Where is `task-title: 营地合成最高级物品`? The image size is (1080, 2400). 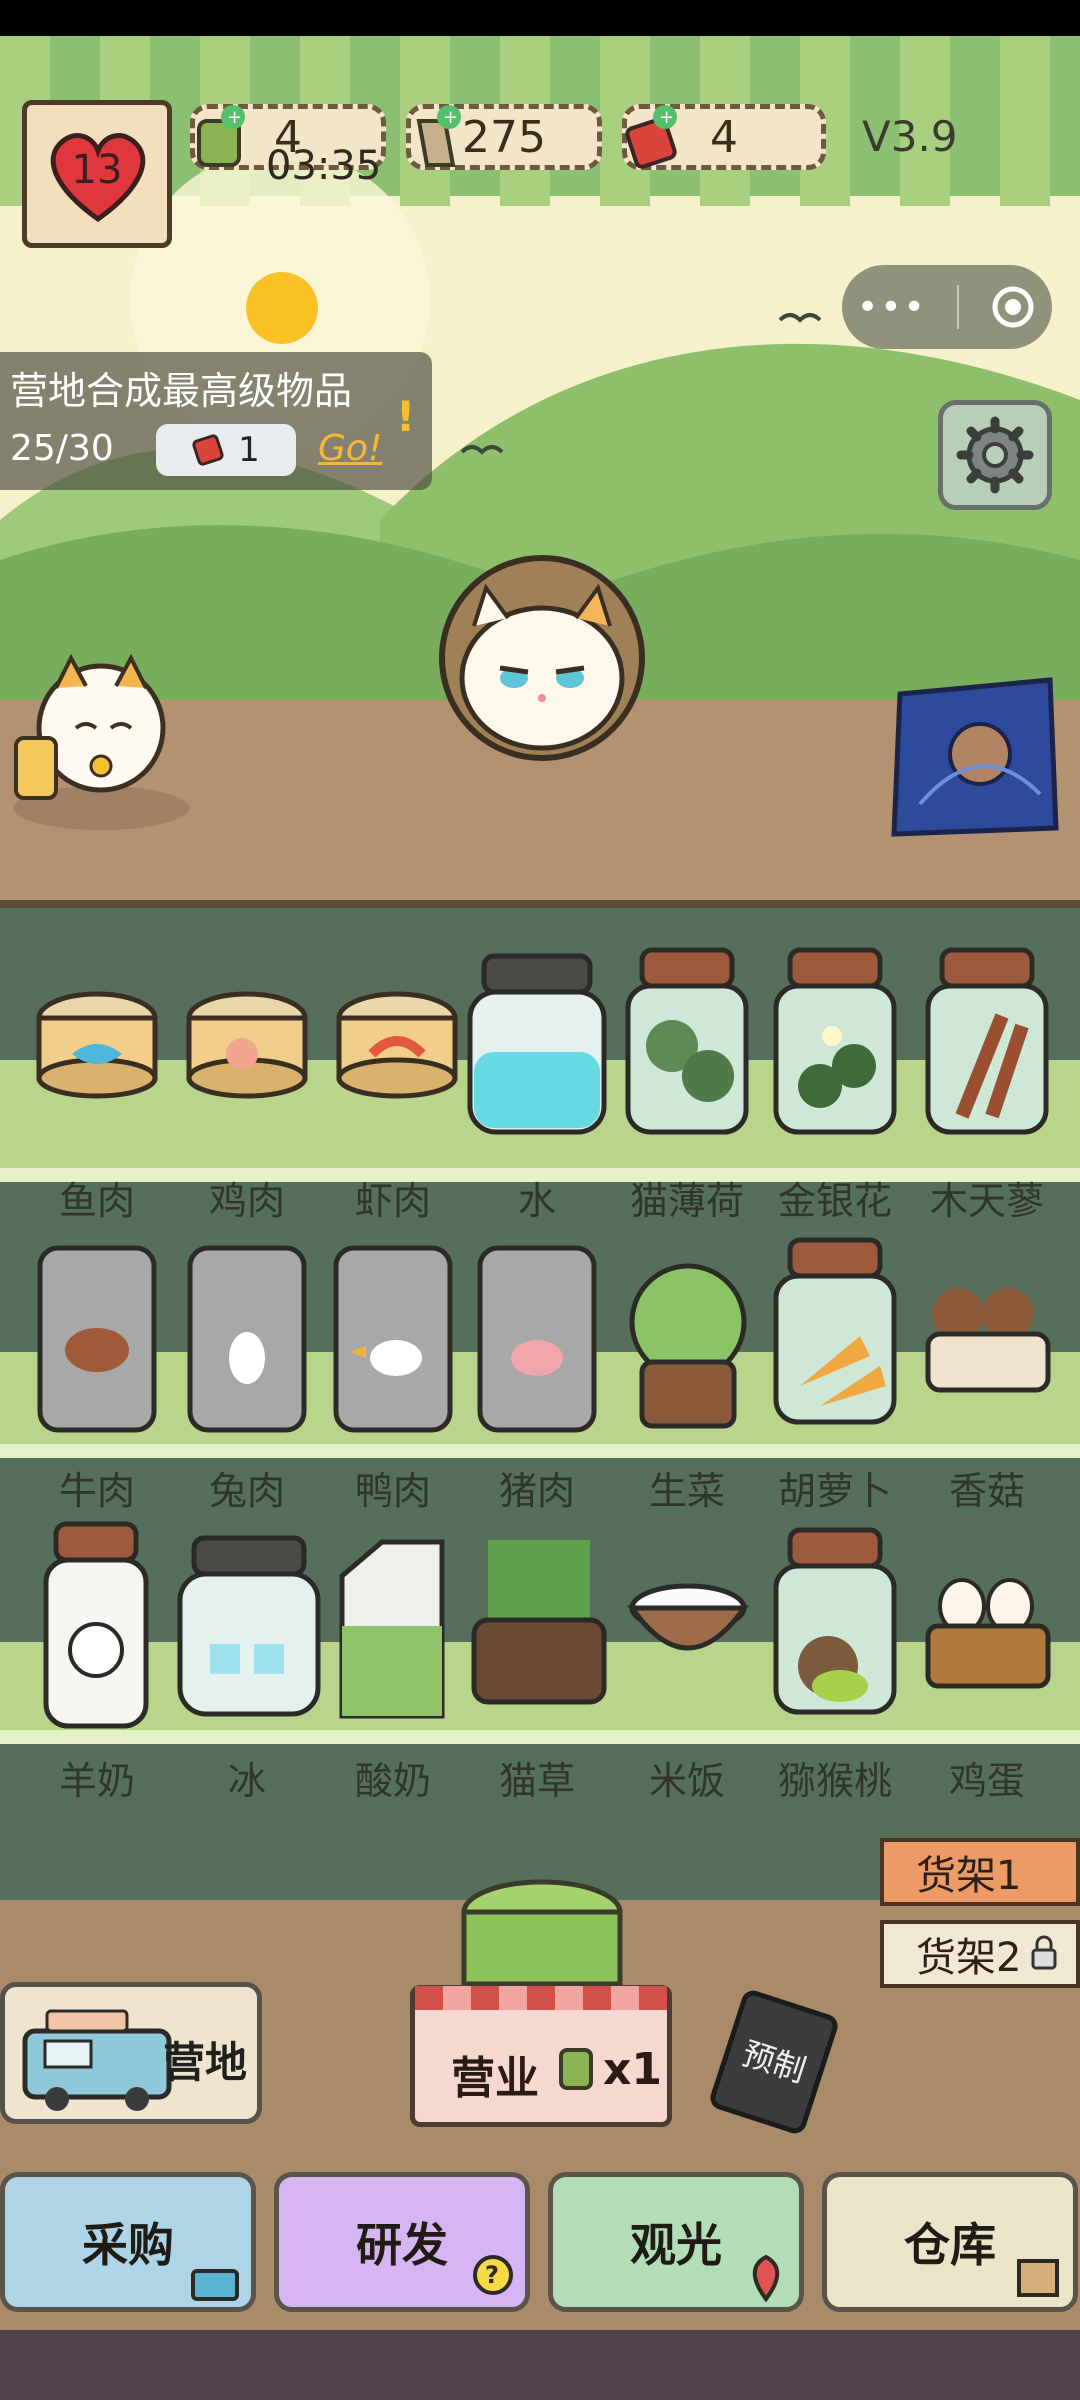 task-title: 营地合成最高级物品 is located at coordinates (181, 391).